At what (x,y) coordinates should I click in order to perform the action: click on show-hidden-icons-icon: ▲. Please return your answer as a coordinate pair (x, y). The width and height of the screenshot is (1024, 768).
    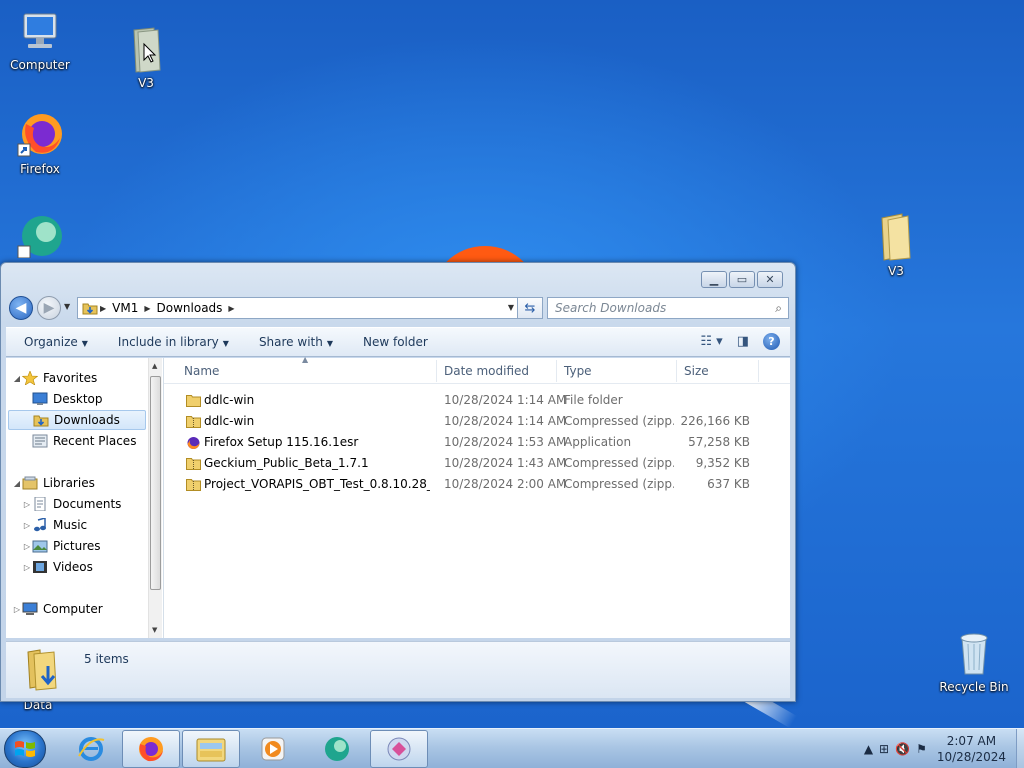
    Looking at the image, I should click on (868, 749).